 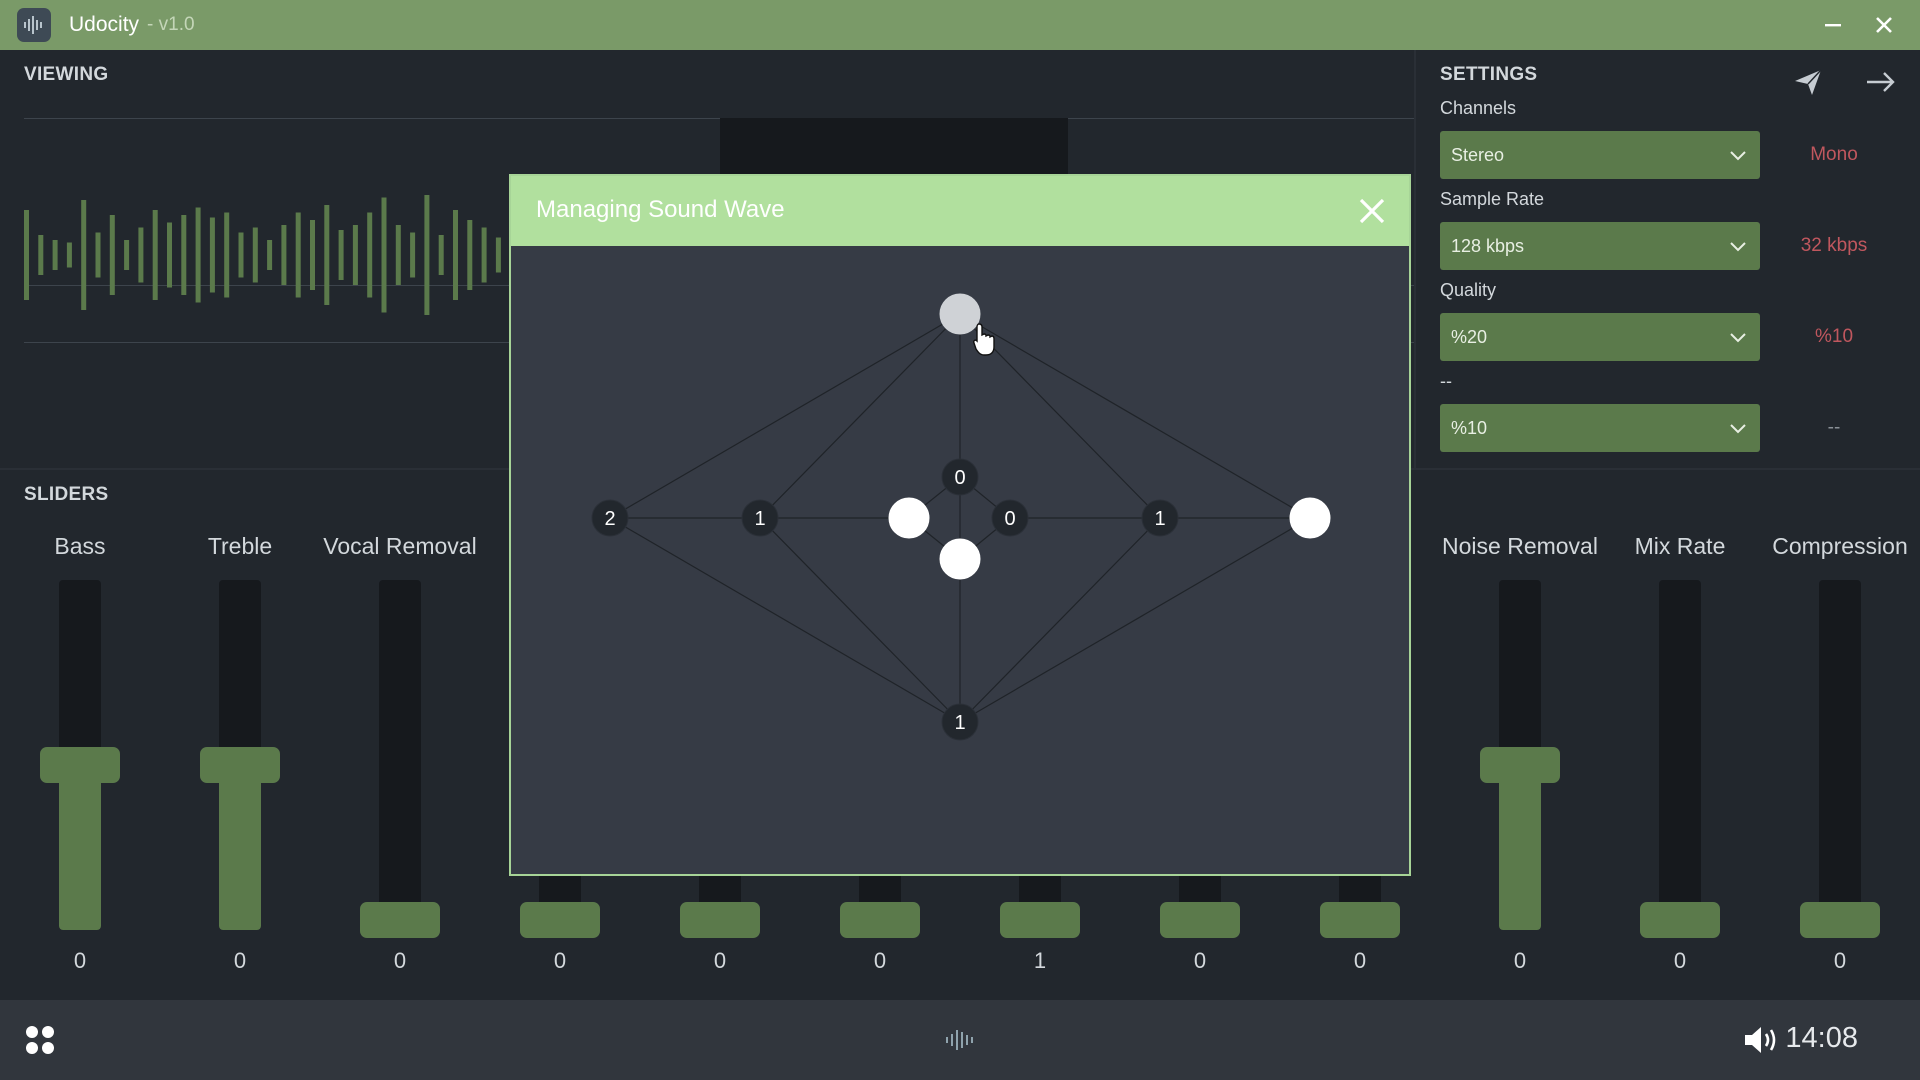 What do you see at coordinates (66, 74) in the screenshot?
I see `viewing-title: VIEWING` at bounding box center [66, 74].